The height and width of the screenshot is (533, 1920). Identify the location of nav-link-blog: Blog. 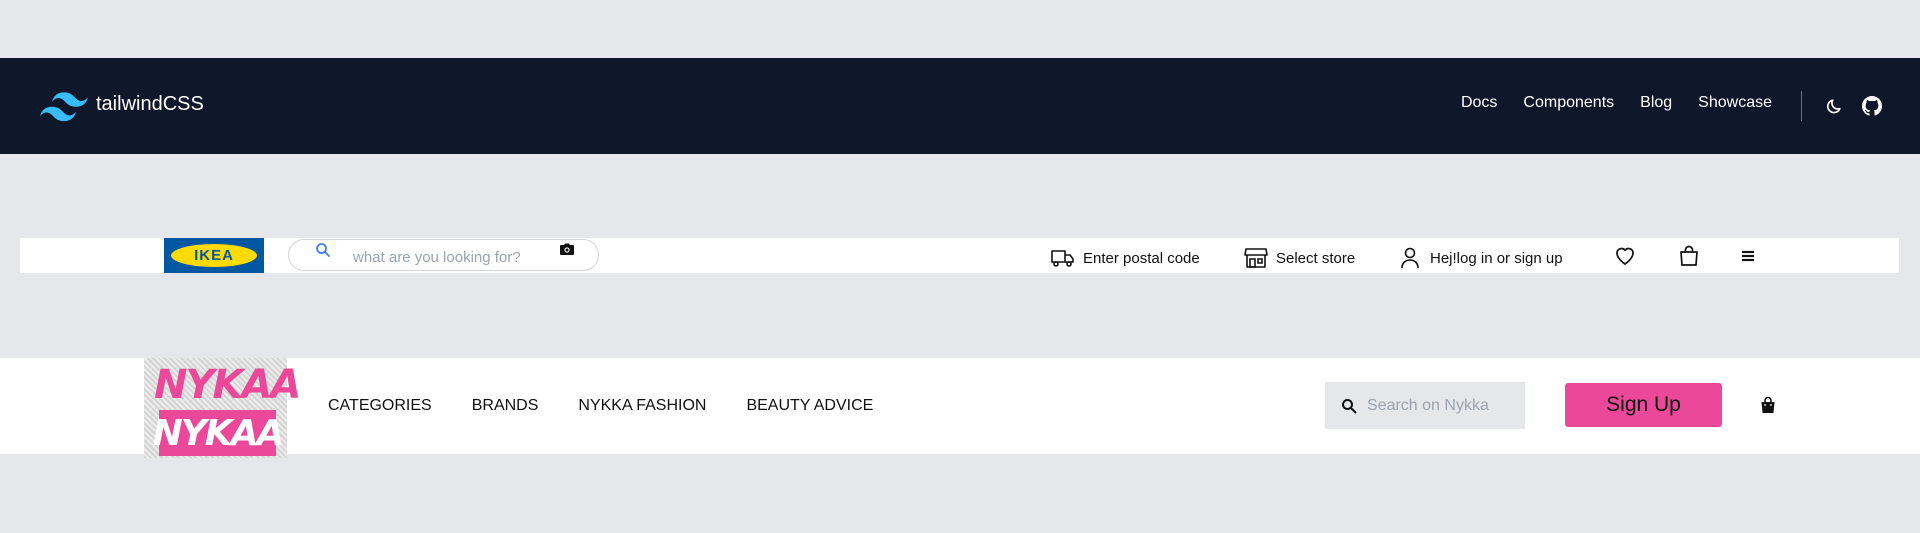
(1656, 103).